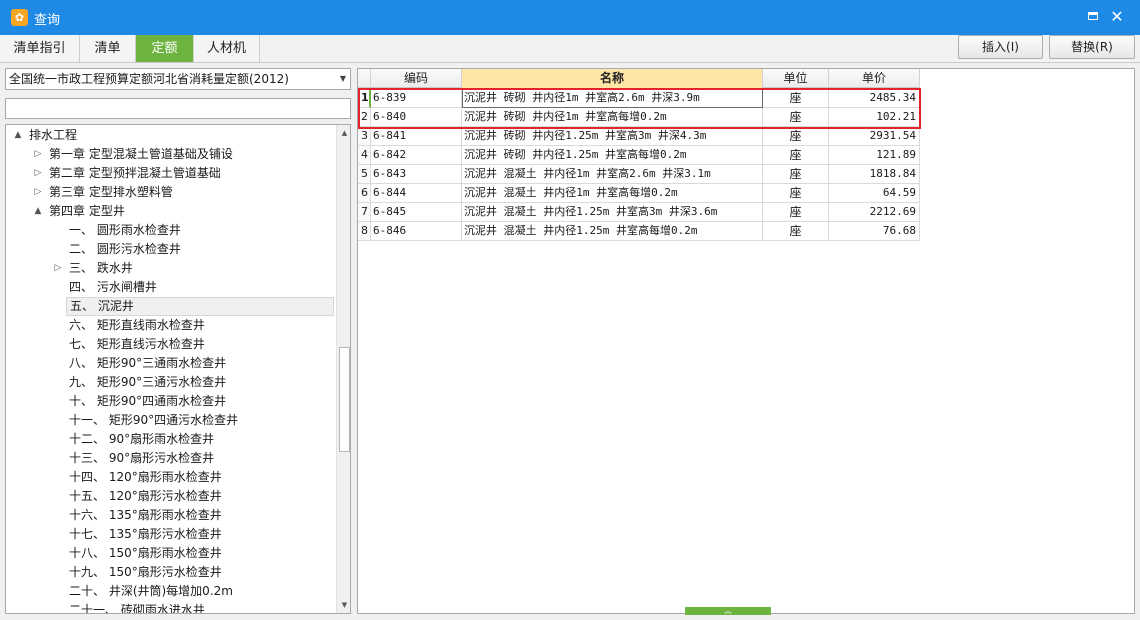 The height and width of the screenshot is (620, 1140). I want to click on tree-item: ▷ 三、 跌水井, so click(94, 268).